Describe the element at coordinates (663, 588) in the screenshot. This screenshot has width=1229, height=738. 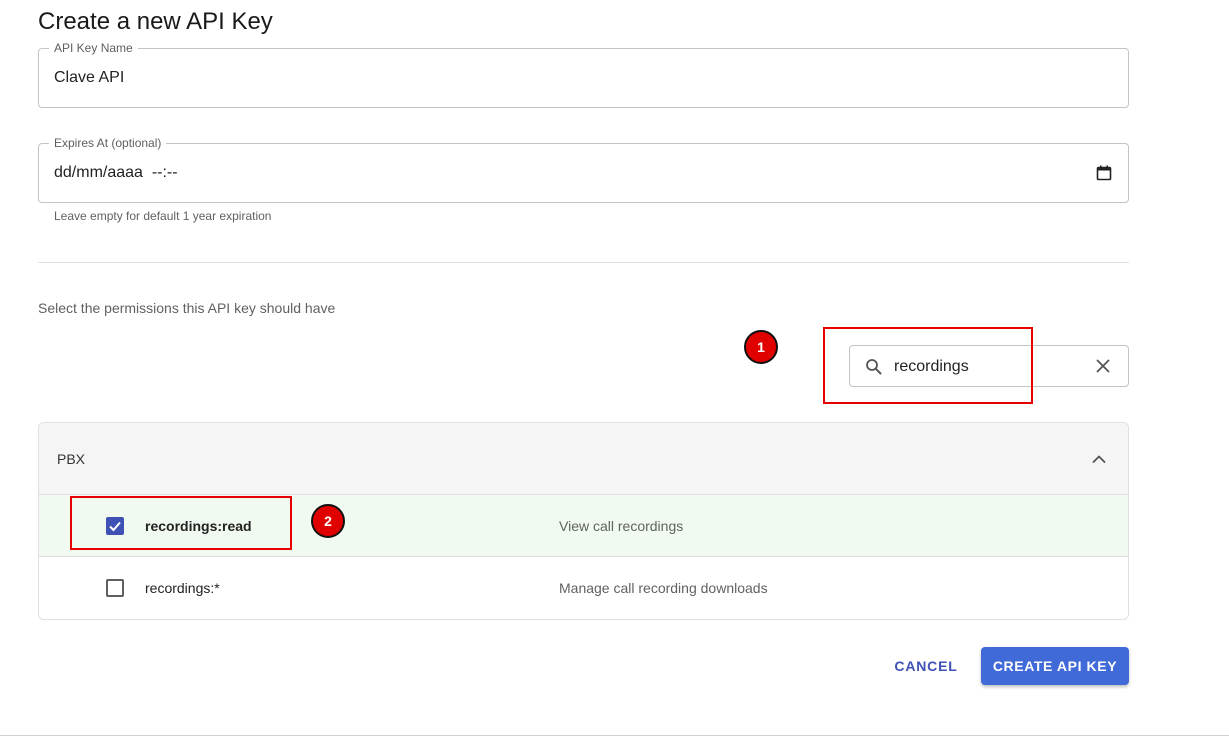
I see `permission-description: Manage call recording downloads` at that location.